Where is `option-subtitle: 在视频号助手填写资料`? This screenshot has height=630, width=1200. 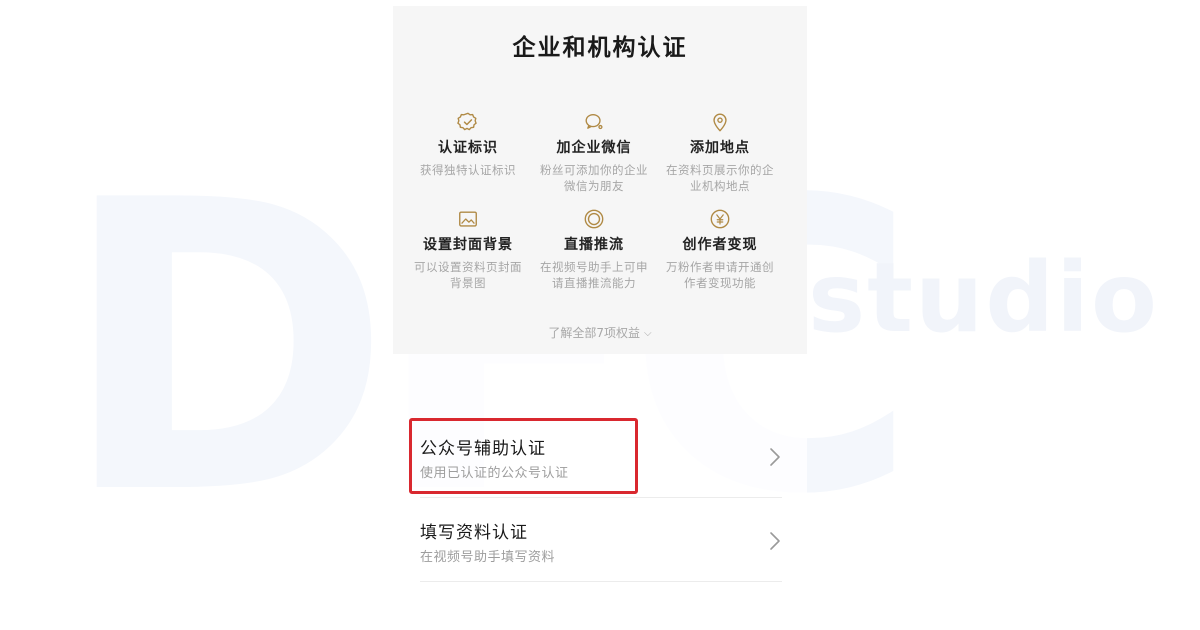 option-subtitle: 在视频号助手填写资料 is located at coordinates (488, 557).